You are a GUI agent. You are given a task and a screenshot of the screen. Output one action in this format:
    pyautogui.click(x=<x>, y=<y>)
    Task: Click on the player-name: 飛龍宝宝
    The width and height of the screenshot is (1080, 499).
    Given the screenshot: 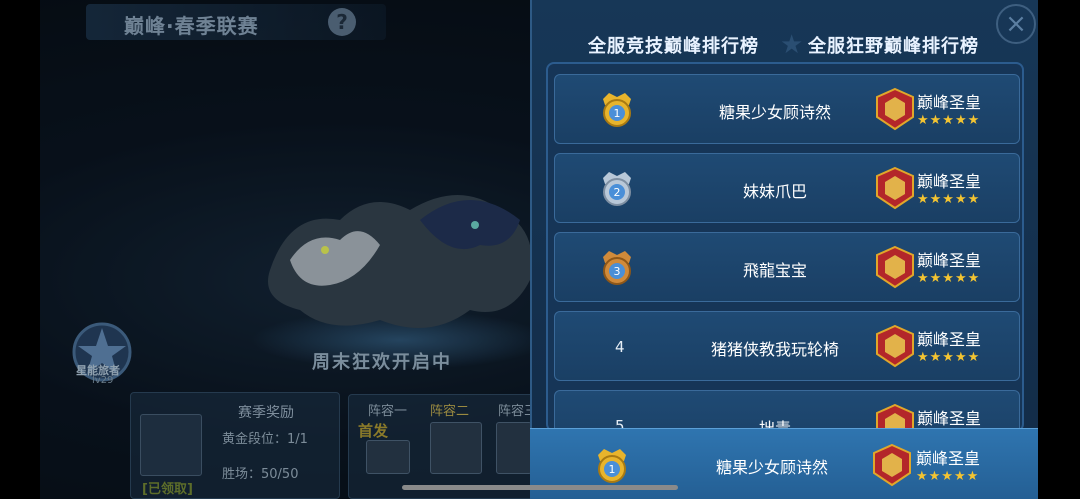 What is the action you would take?
    pyautogui.click(x=774, y=270)
    